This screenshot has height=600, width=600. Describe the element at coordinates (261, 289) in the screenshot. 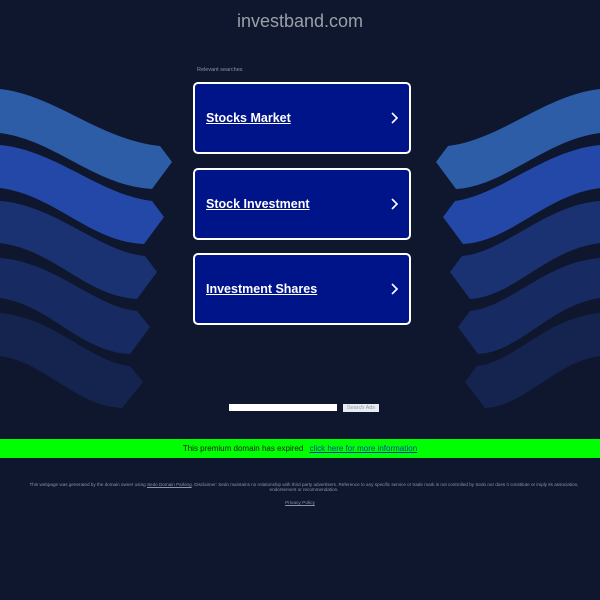

I see `result-link-label: Investment Shares` at that location.